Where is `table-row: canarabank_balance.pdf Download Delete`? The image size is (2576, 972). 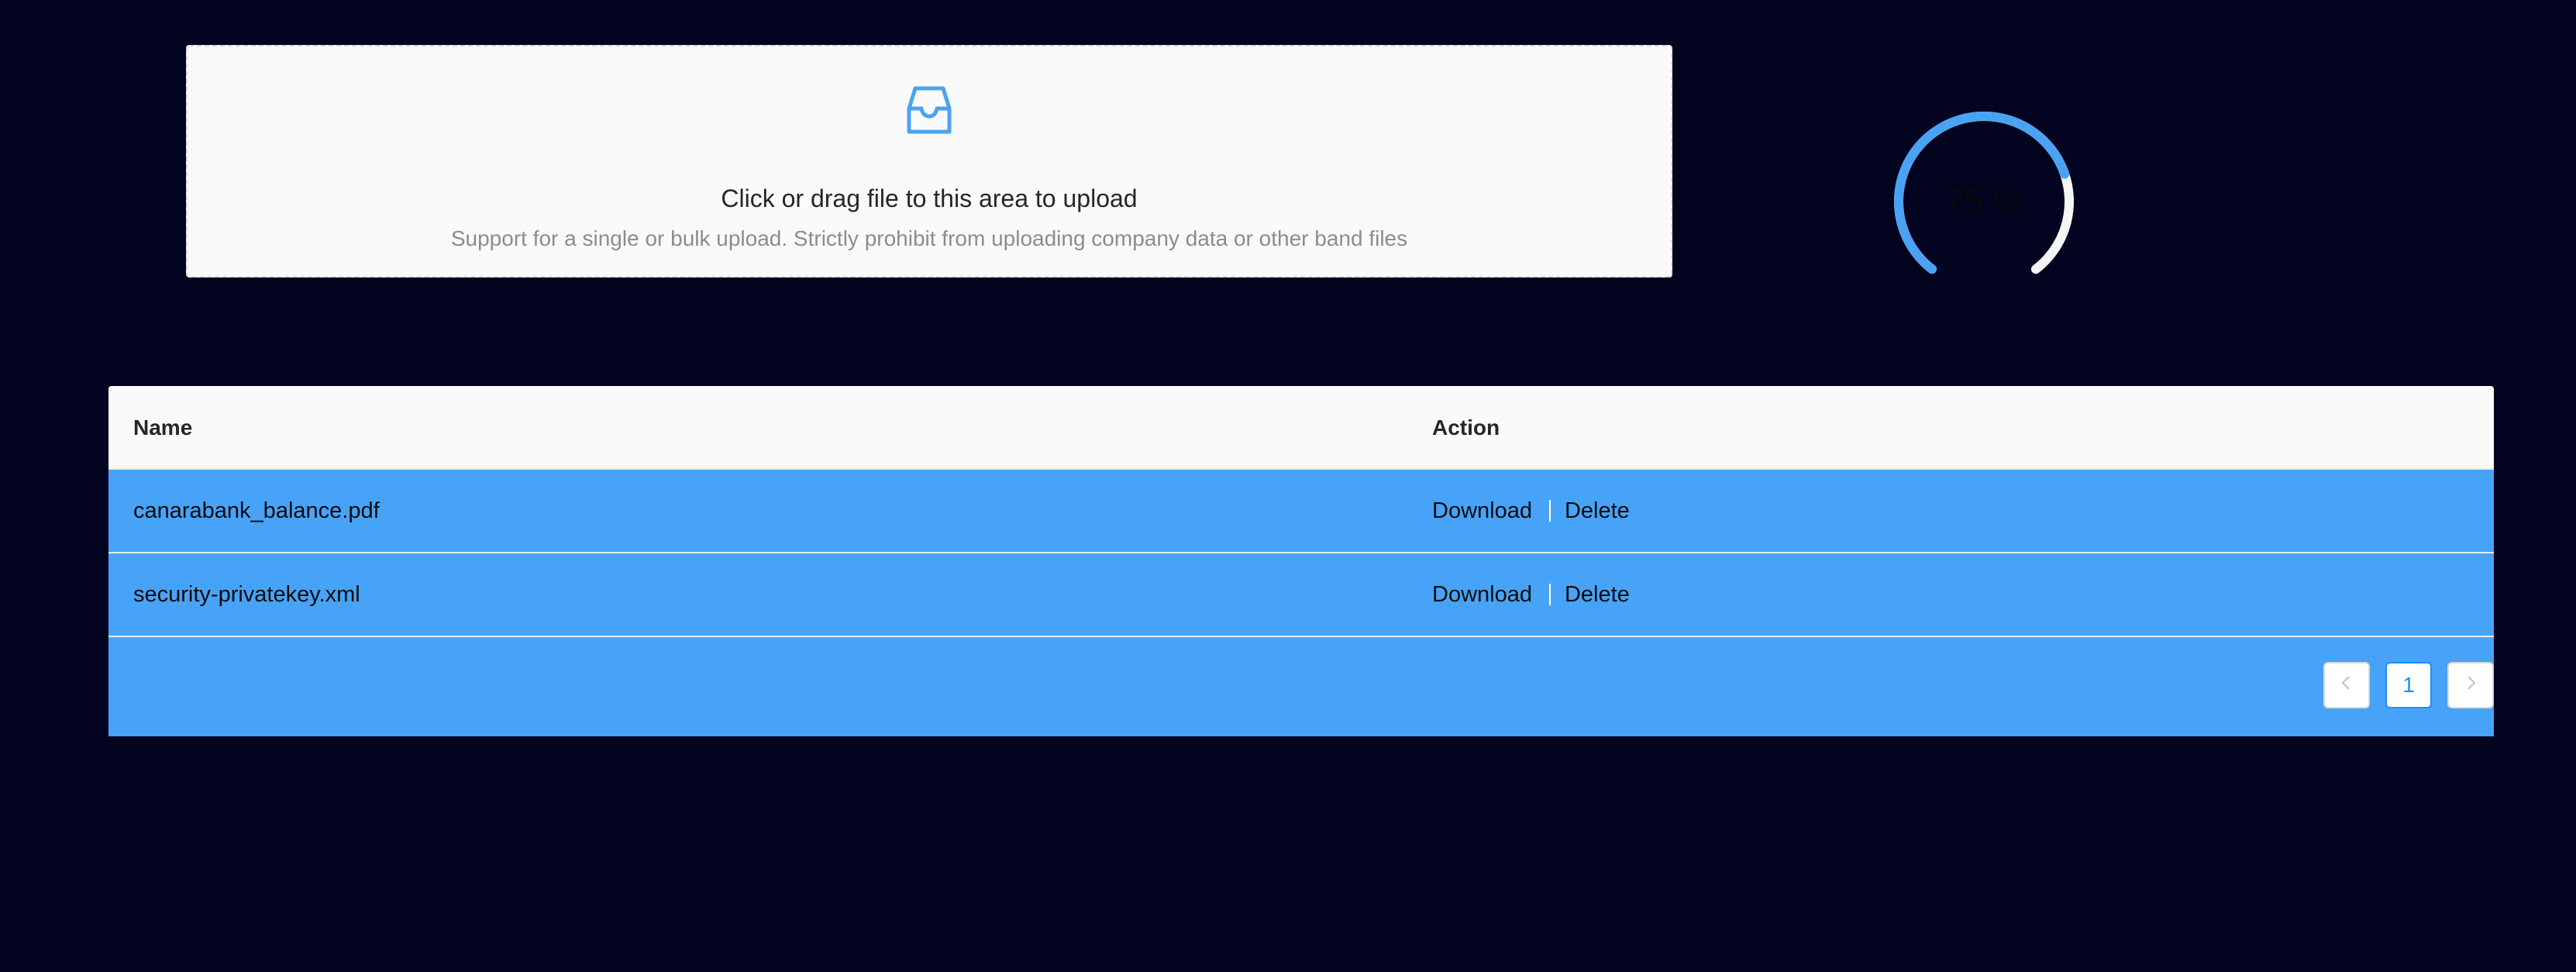 table-row: canarabank_balance.pdf Download Delete is located at coordinates (1301, 512).